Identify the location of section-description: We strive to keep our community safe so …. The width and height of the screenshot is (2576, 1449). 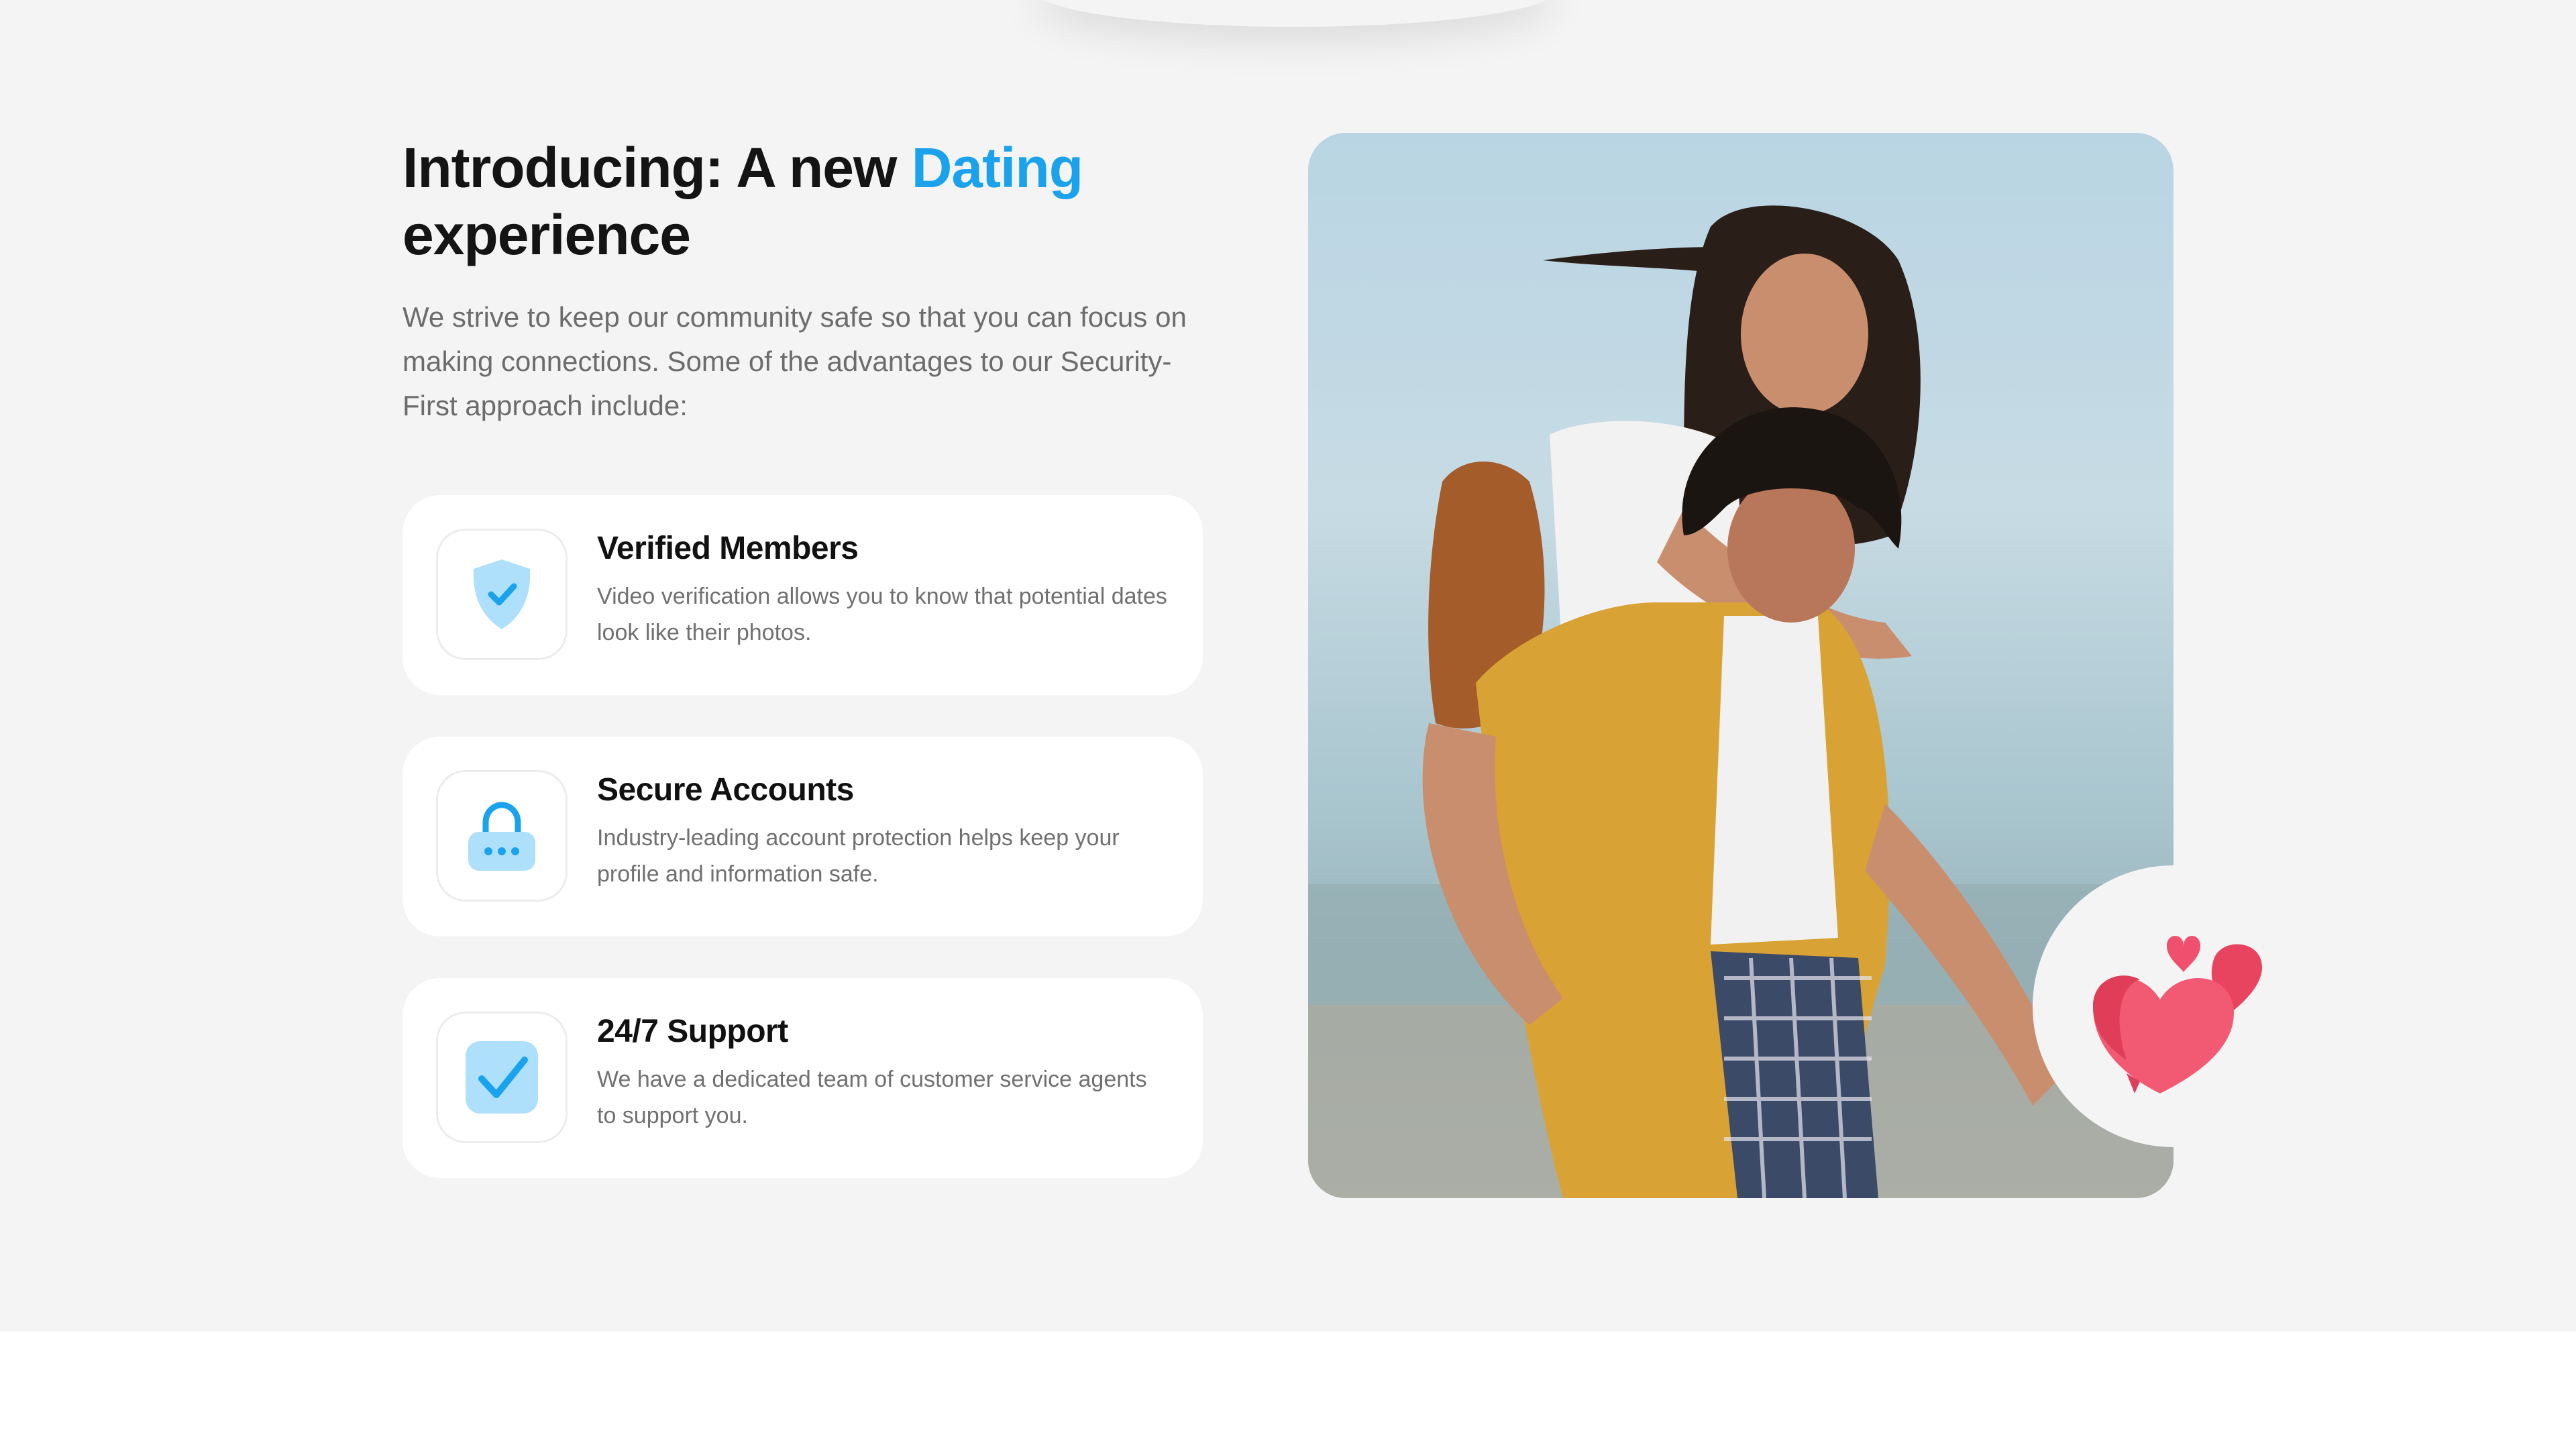
(794, 361).